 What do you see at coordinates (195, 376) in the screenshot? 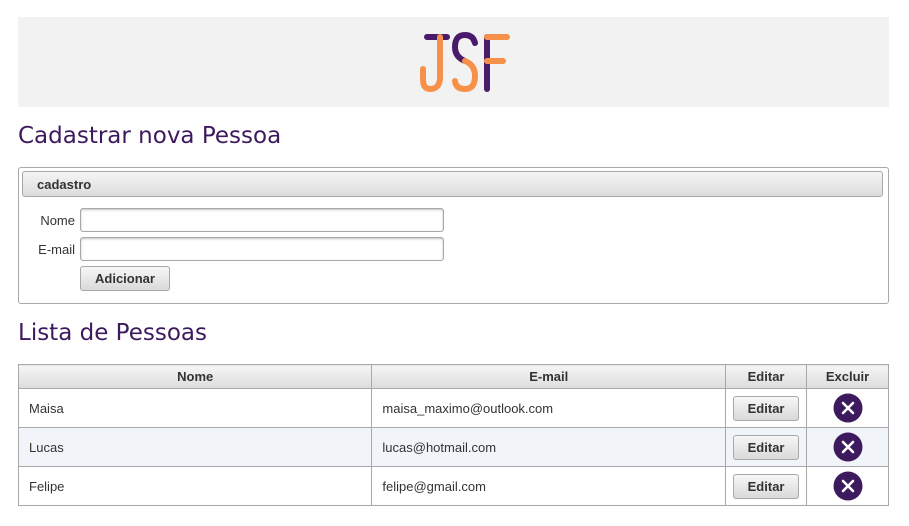
I see `column-header-nome: Nome` at bounding box center [195, 376].